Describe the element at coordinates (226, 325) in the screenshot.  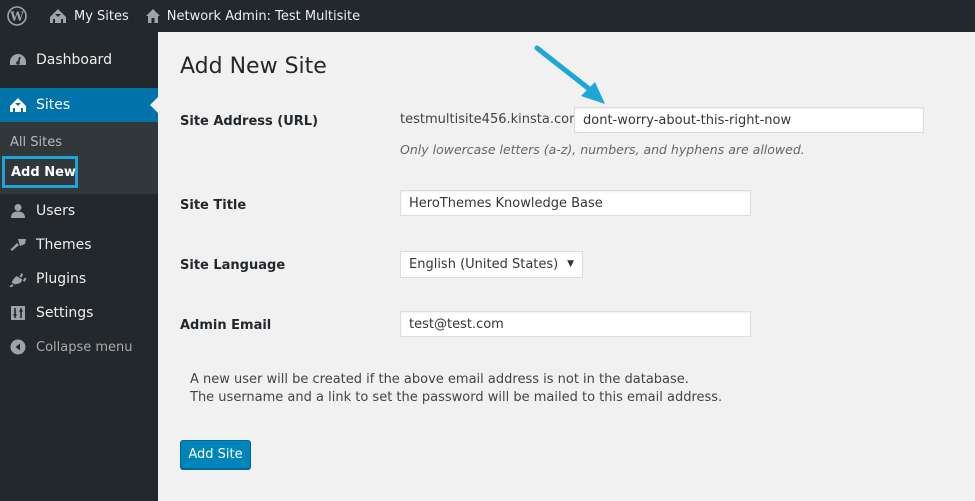
I see `admin-email-label: Admin Email` at that location.